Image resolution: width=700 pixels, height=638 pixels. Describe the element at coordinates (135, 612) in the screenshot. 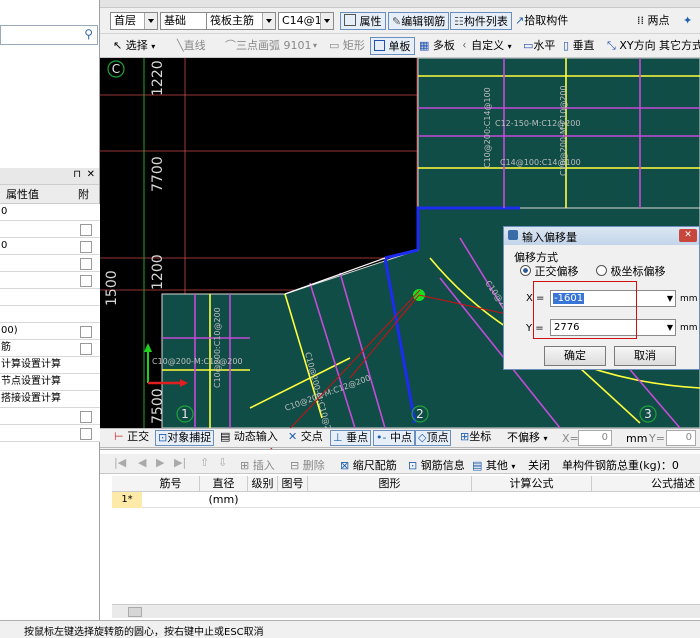

I see `scroll-thumb` at that location.